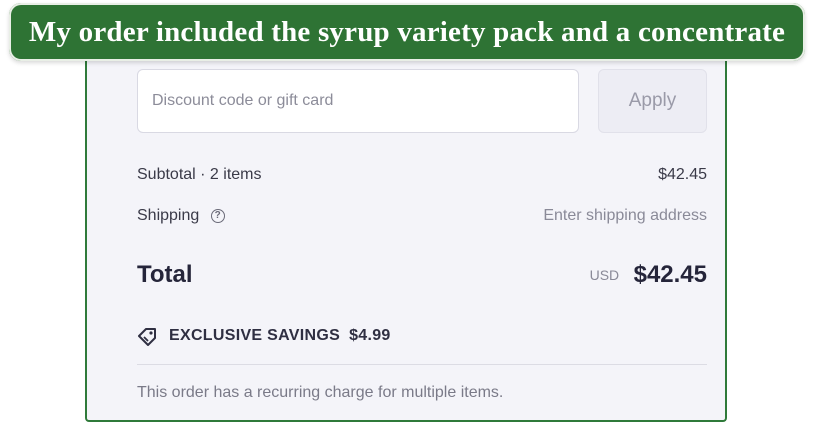  What do you see at coordinates (422, 275) in the screenshot?
I see `total-row: Total USD $42.45` at bounding box center [422, 275].